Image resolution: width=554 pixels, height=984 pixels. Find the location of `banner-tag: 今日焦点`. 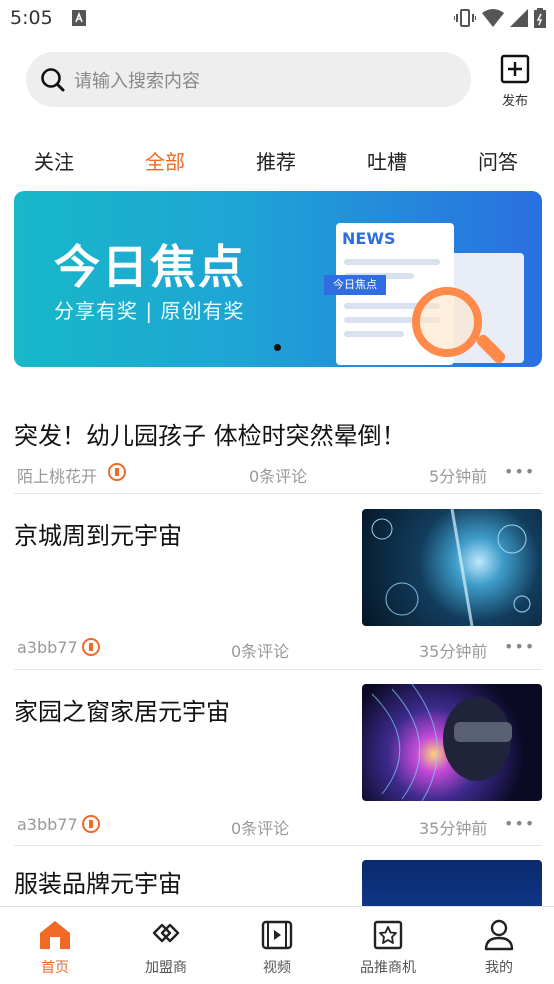

banner-tag: 今日焦点 is located at coordinates (355, 285).